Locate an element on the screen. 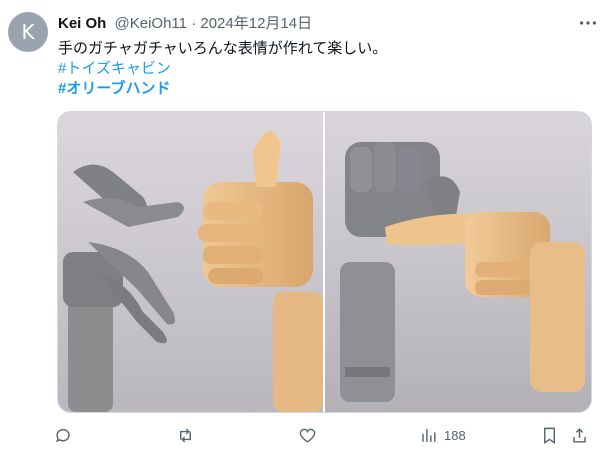 The height and width of the screenshot is (455, 611). like-icon is located at coordinates (307, 435).